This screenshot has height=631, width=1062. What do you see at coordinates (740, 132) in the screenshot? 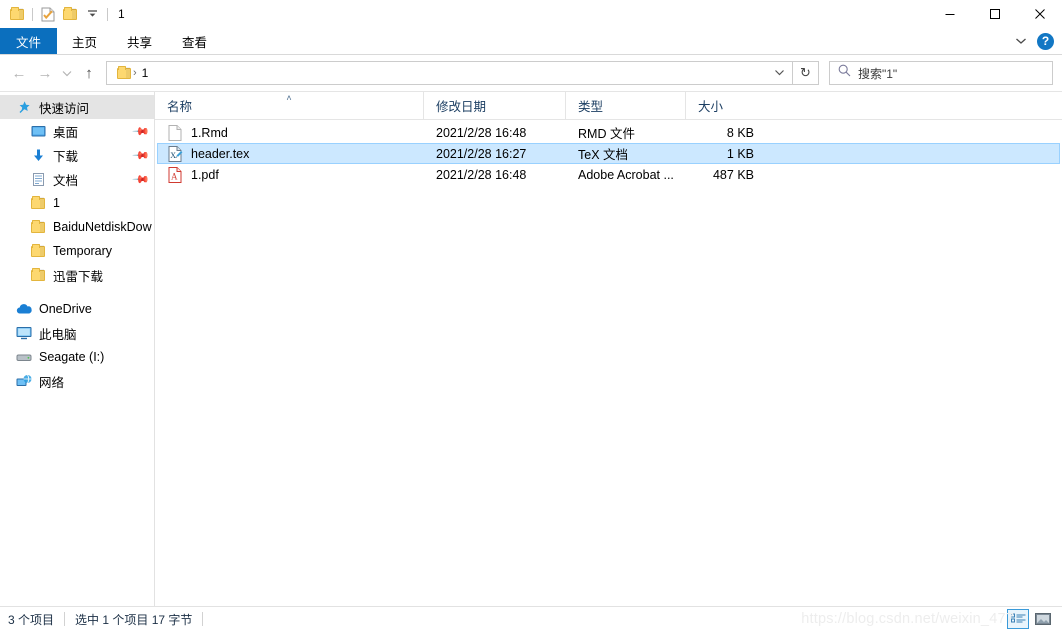
I see `file-size-cell: 8 KB` at bounding box center [740, 132].